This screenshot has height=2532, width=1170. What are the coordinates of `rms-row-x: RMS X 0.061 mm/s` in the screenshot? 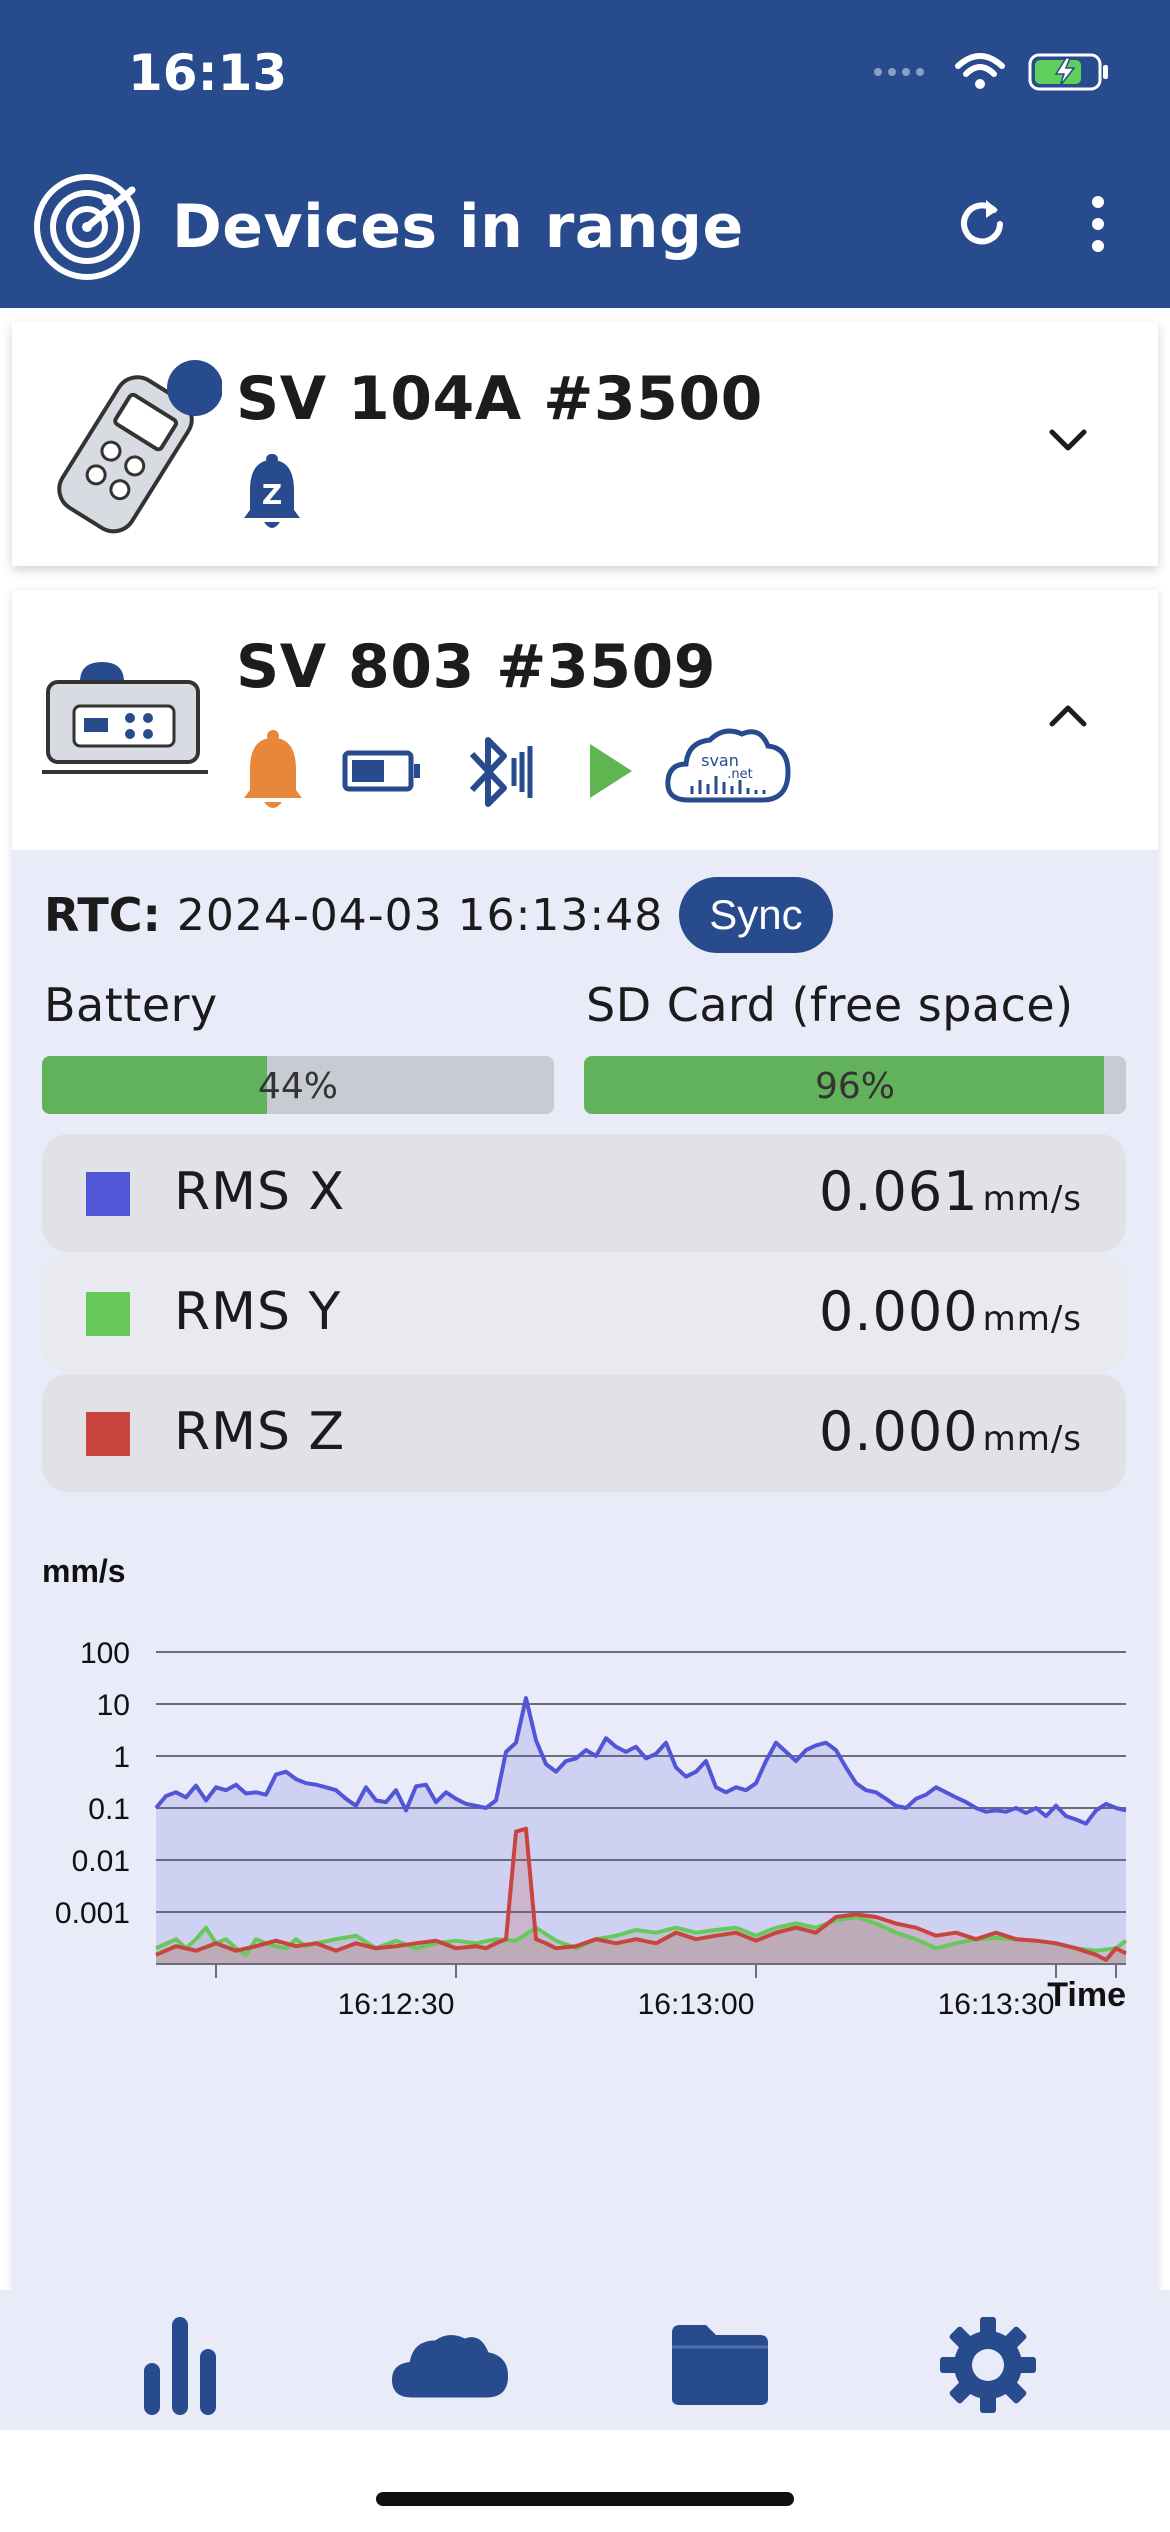 It's located at (584, 1193).